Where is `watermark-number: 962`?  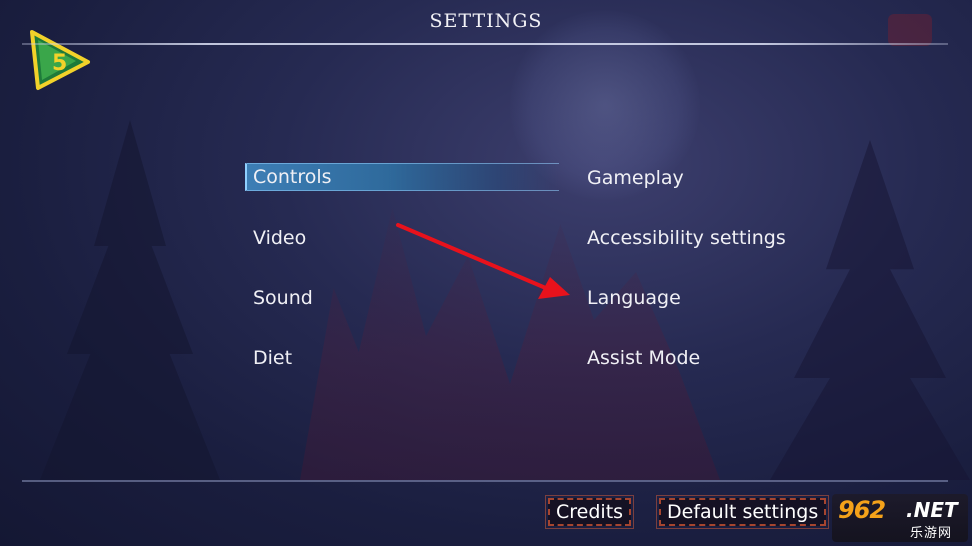
watermark-number: 962 is located at coordinates (862, 510).